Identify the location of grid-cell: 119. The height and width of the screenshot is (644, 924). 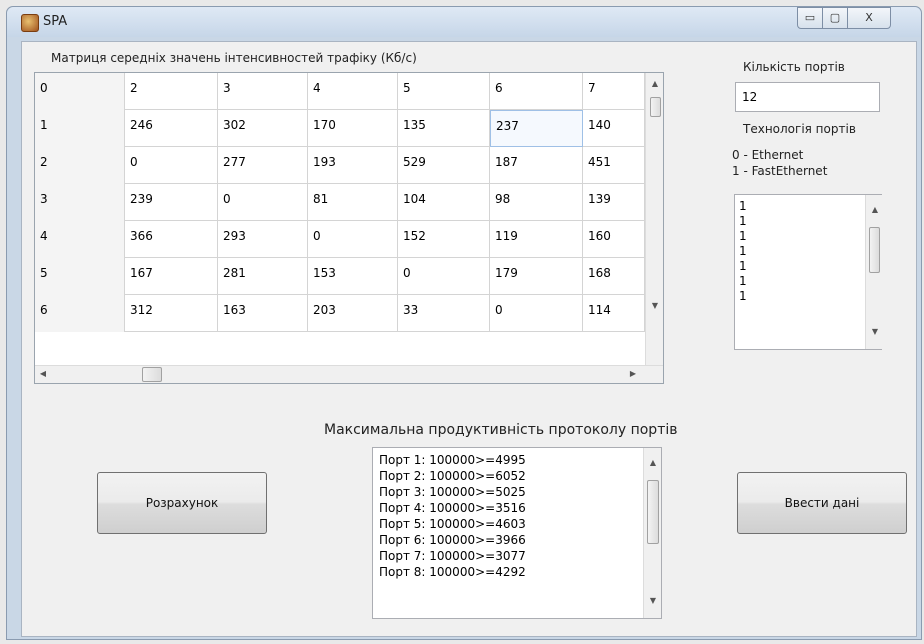
(536, 239).